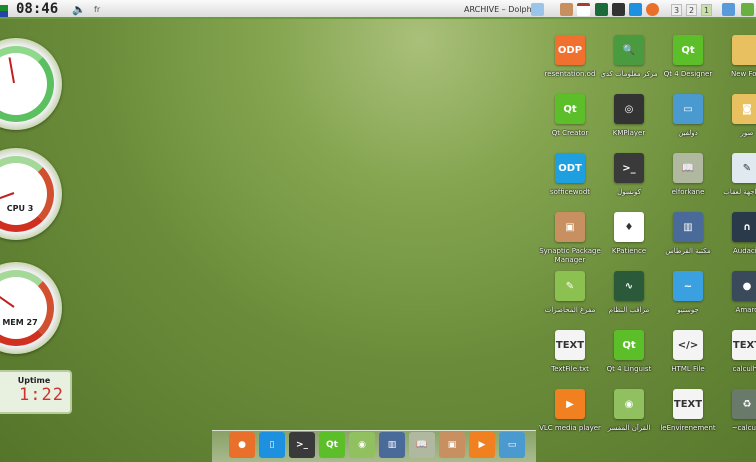  I want to click on desktop-icon-label: Synaptic Package Manager, so click(570, 255).